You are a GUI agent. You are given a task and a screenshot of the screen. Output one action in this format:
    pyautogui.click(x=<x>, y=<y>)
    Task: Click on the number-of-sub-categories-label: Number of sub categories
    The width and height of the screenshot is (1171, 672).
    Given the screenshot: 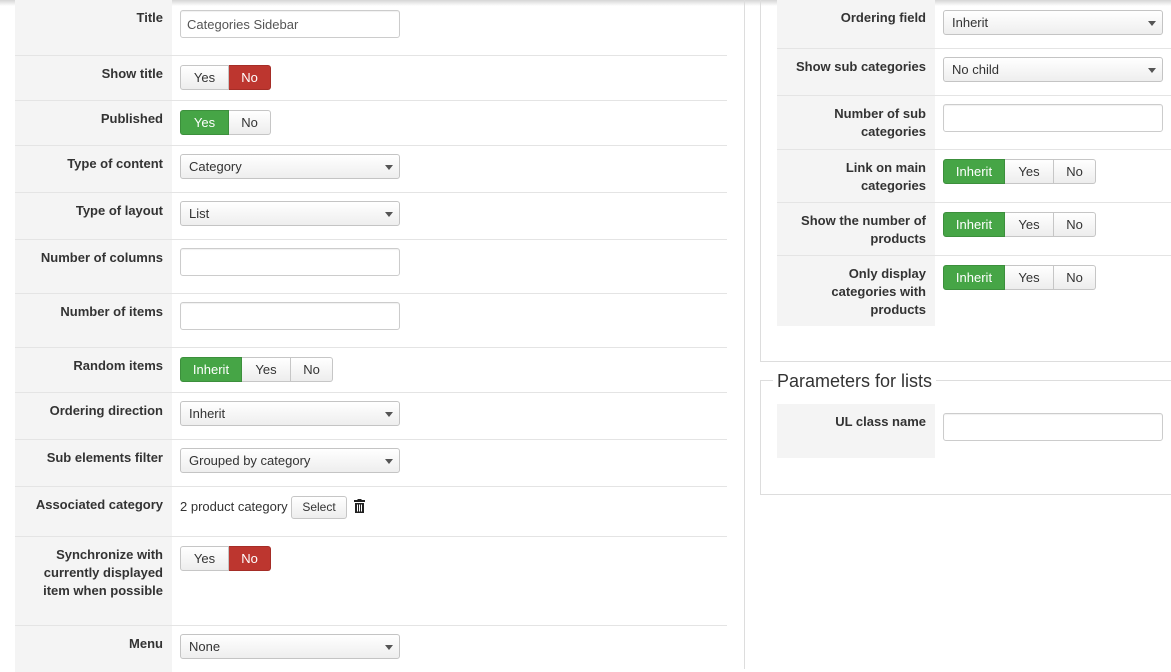 What is the action you would take?
    pyautogui.click(x=856, y=122)
    